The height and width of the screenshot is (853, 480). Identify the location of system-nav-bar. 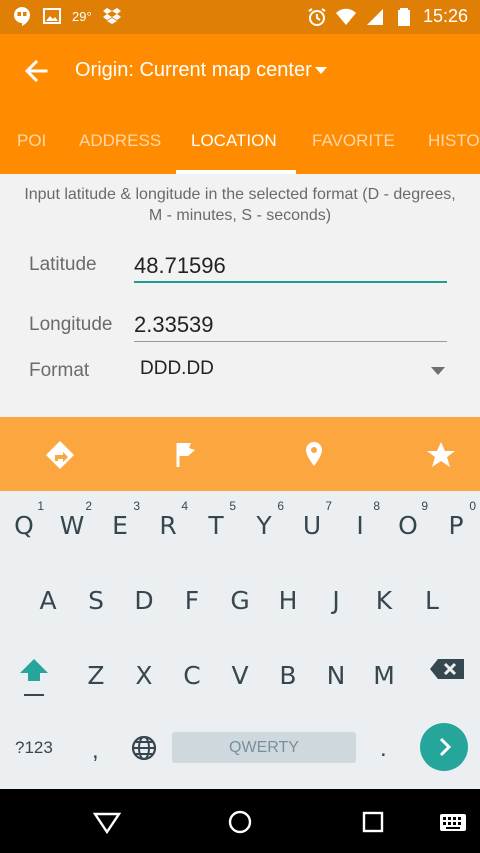
(240, 821).